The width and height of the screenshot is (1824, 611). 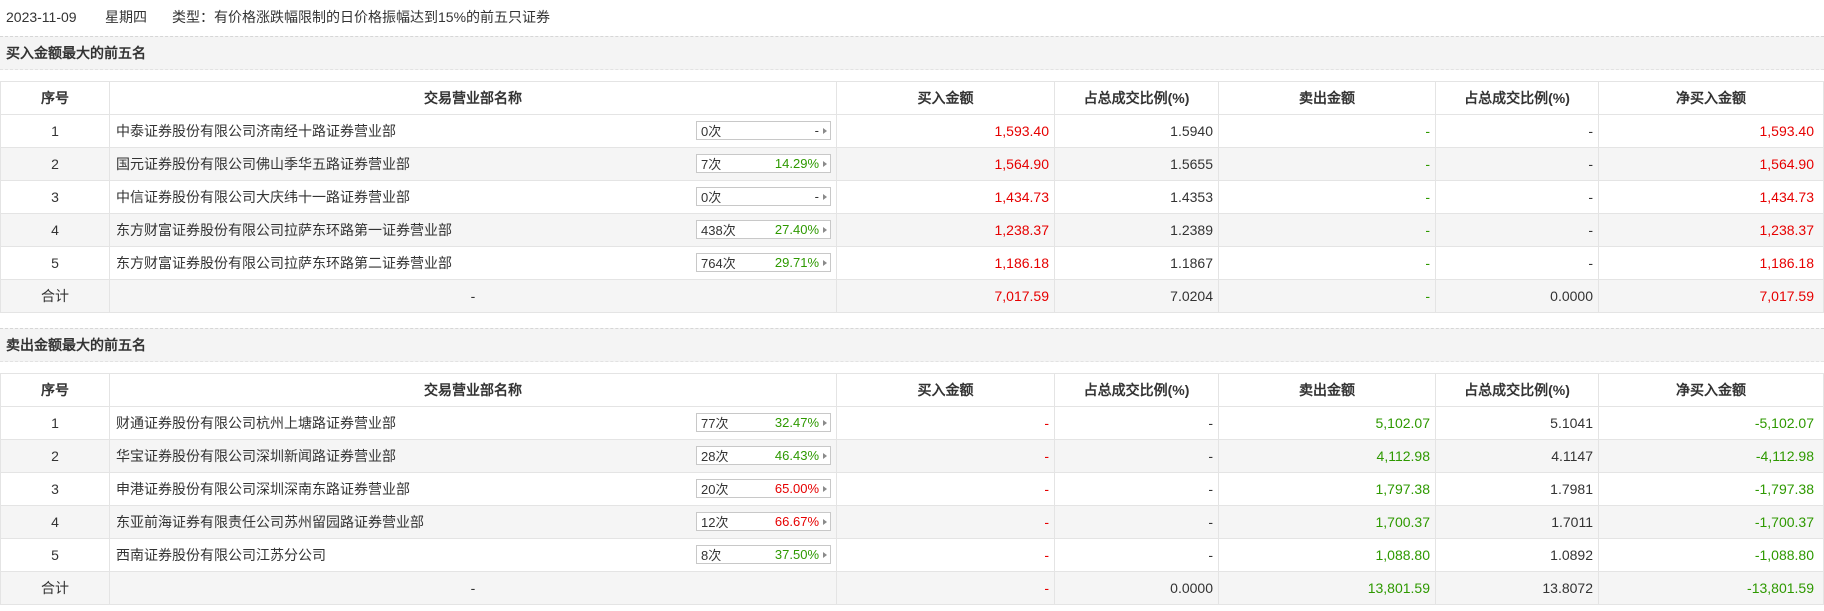 What do you see at coordinates (711, 555) in the screenshot?
I see `badge-count: 8次` at bounding box center [711, 555].